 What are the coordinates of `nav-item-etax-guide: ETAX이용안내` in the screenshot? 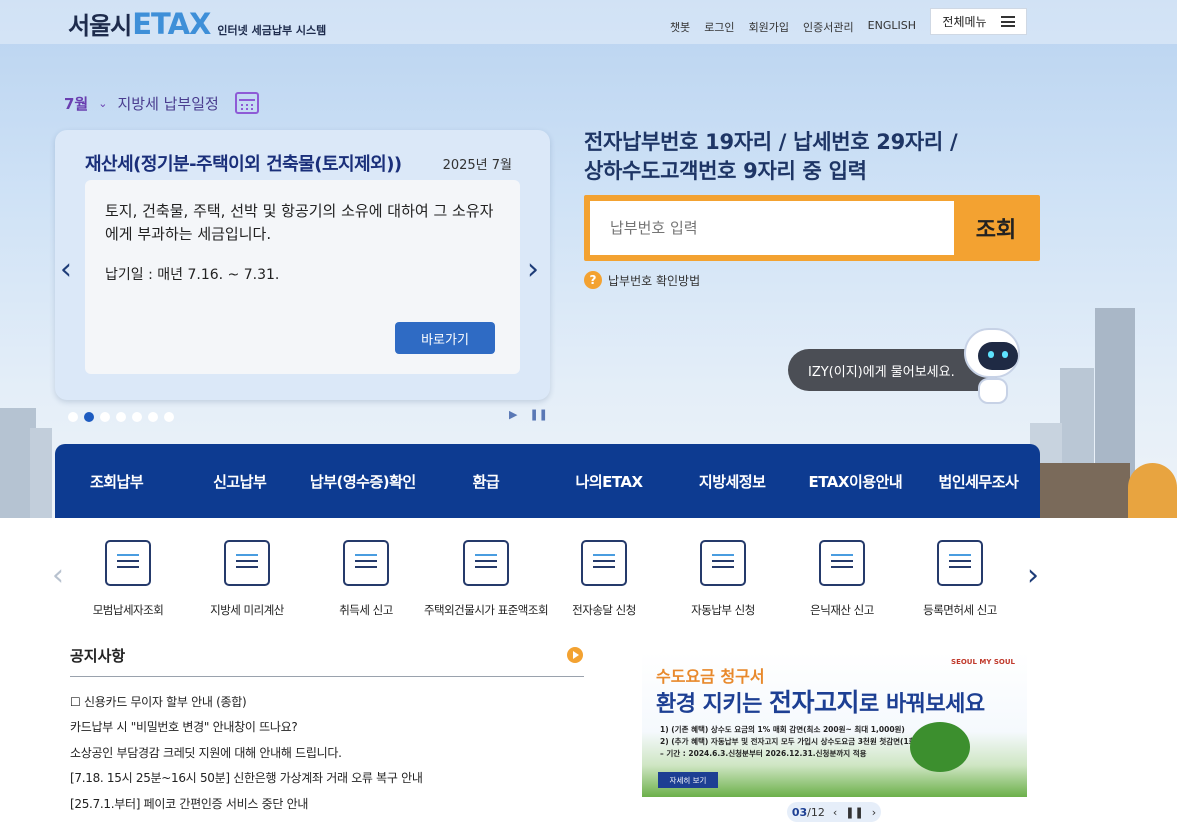 It's located at (855, 481).